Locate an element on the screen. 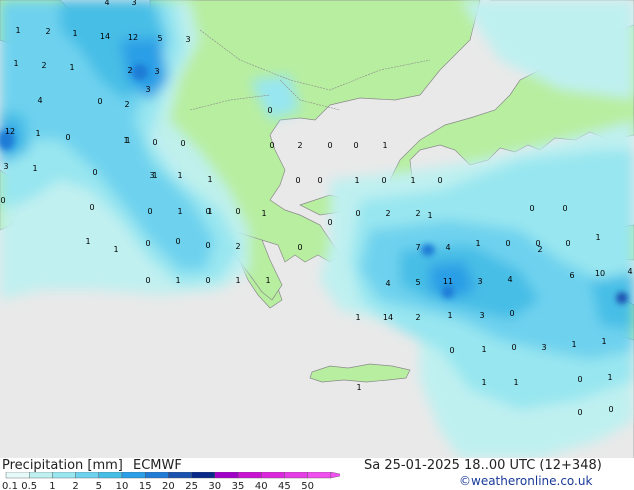  colorbar-ticks: 0.1 0.5 1 2 5 10 15 20 25 30 35 40 45 50 is located at coordinates (158, 485).